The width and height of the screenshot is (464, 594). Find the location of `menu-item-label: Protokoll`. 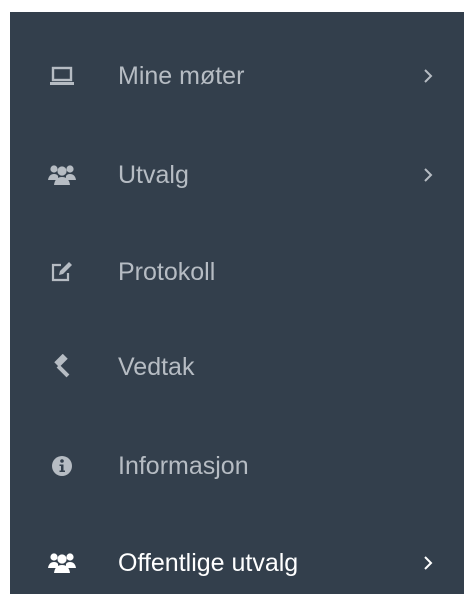

menu-item-label: Protokoll is located at coordinates (167, 271).